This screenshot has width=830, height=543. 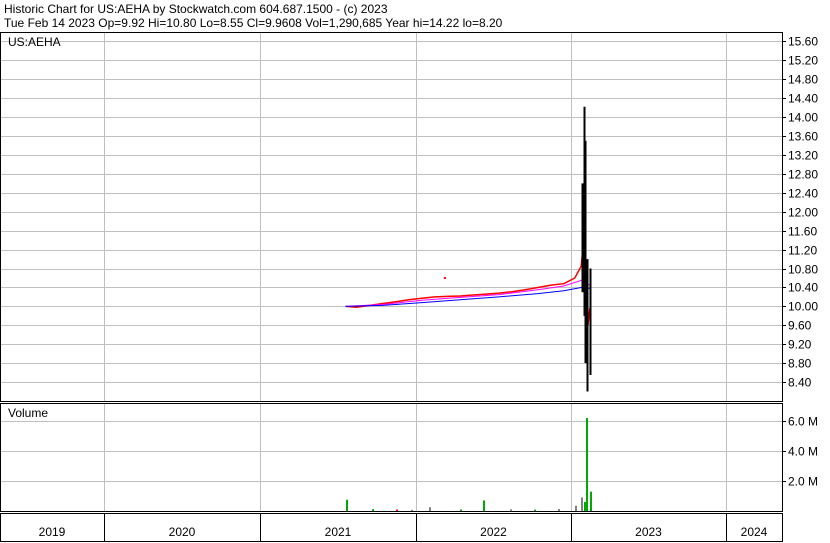 I want to click on volume-tick-label: 6.0 M, so click(x=803, y=422).